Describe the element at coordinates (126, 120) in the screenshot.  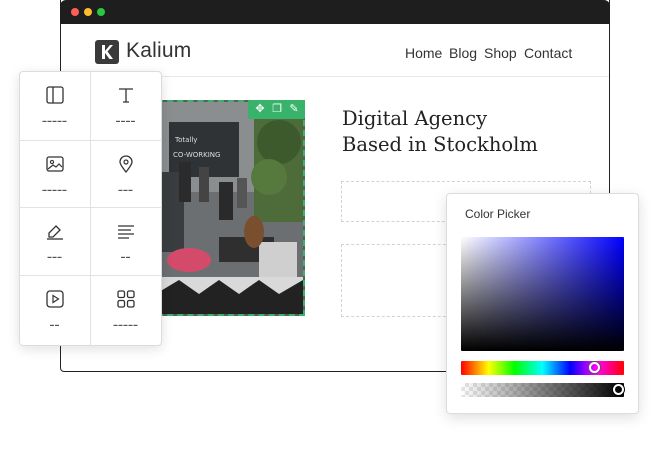
I see `widget-label: ▬▬▬▬` at that location.